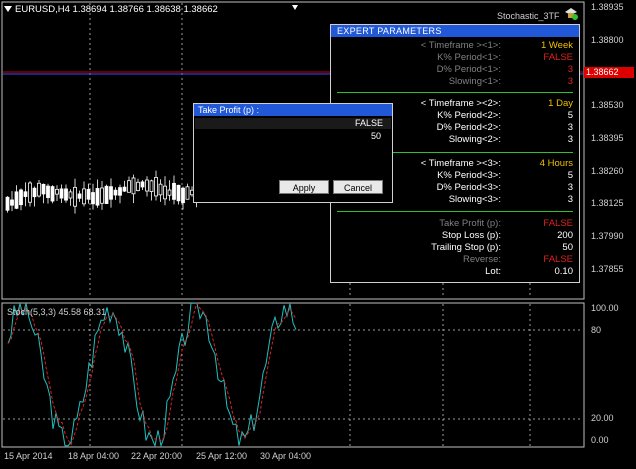 This screenshot has width=636, height=469. What do you see at coordinates (94, 456) in the screenshot?
I see `date-label: 18 Apr 04:00` at bounding box center [94, 456].